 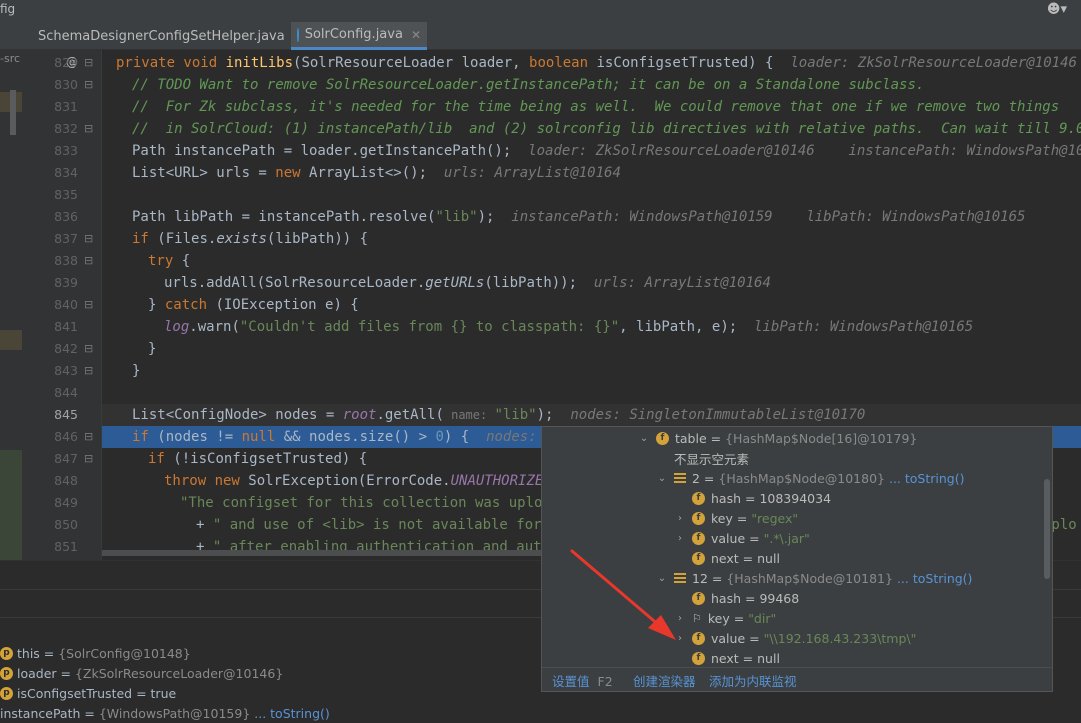 I want to click on tab-solr-config: SolrConfig.java ✕, so click(x=359, y=36).